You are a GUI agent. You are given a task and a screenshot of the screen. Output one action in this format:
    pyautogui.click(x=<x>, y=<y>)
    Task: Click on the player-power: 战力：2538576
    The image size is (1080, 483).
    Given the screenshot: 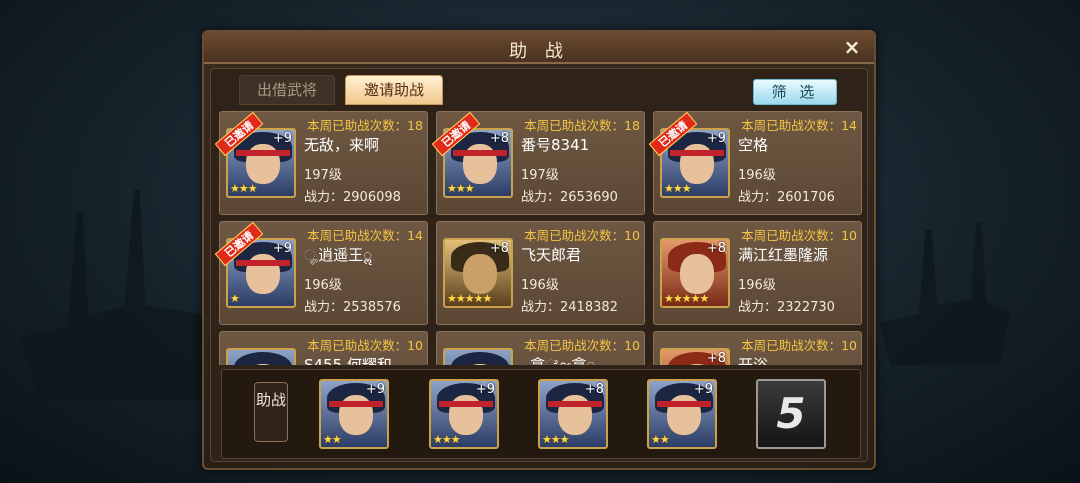 What is the action you would take?
    pyautogui.click(x=352, y=307)
    